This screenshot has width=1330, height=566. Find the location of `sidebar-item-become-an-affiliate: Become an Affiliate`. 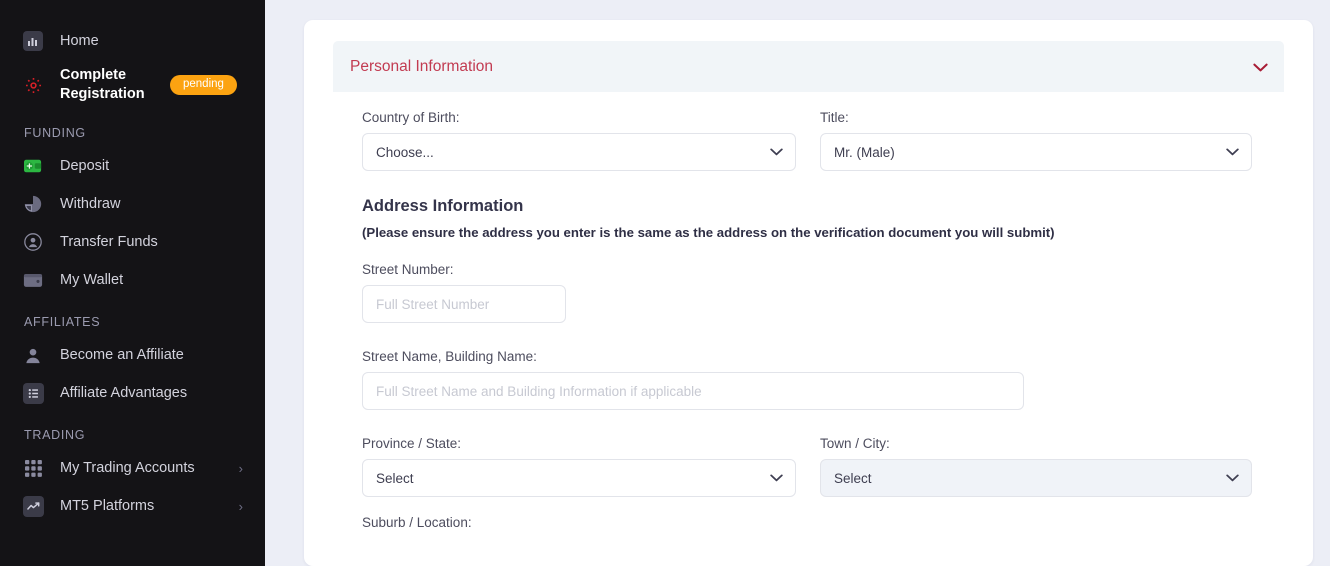

sidebar-item-become-an-affiliate: Become an Affiliate is located at coordinates (132, 355).